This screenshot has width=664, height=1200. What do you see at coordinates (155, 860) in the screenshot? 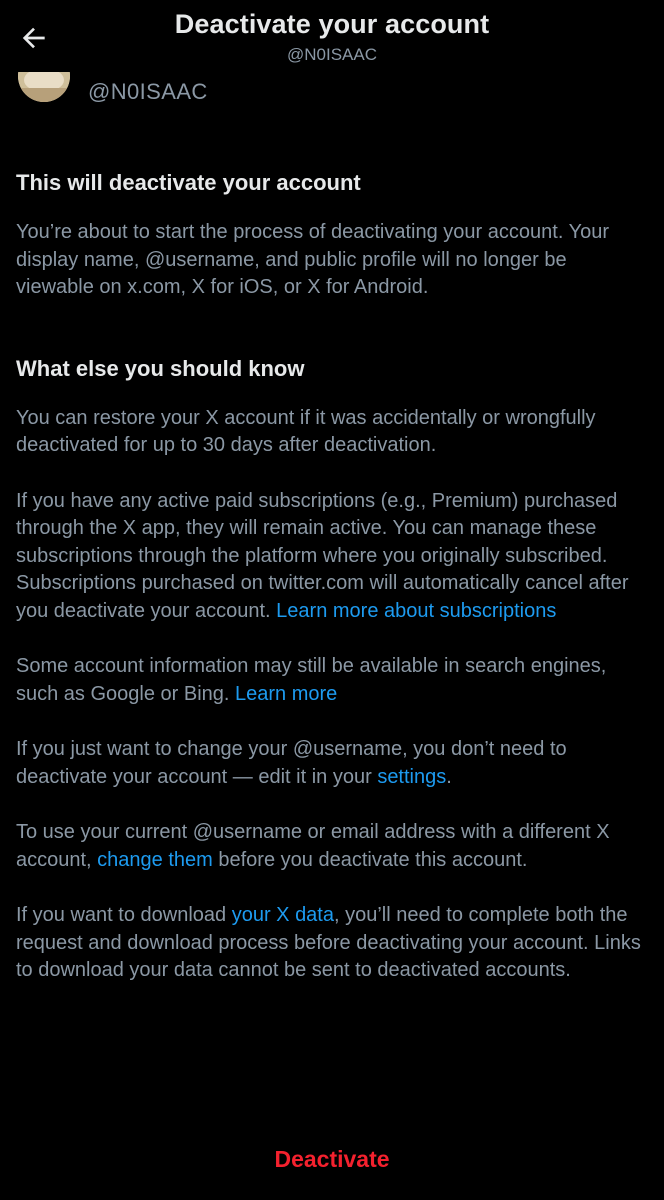
I see `change-them-link: change them` at bounding box center [155, 860].